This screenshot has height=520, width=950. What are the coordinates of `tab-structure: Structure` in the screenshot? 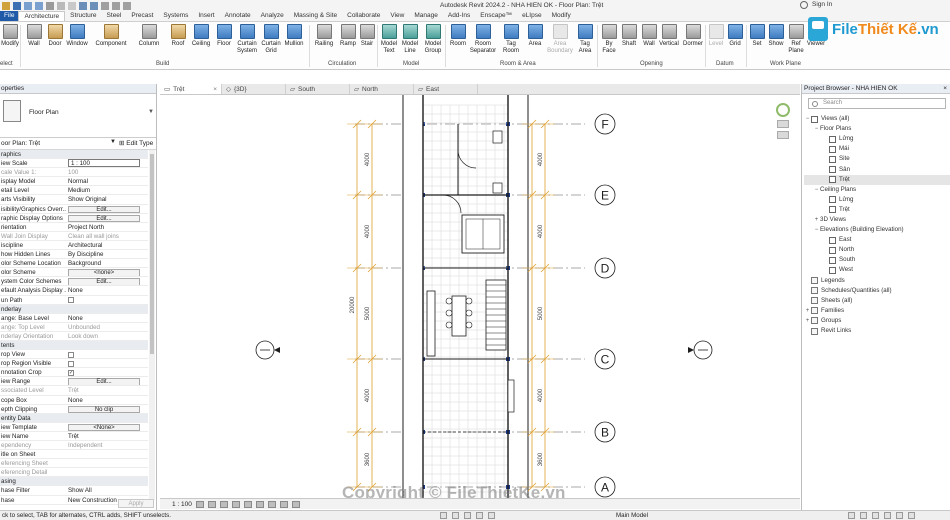 It's located at (83, 16).